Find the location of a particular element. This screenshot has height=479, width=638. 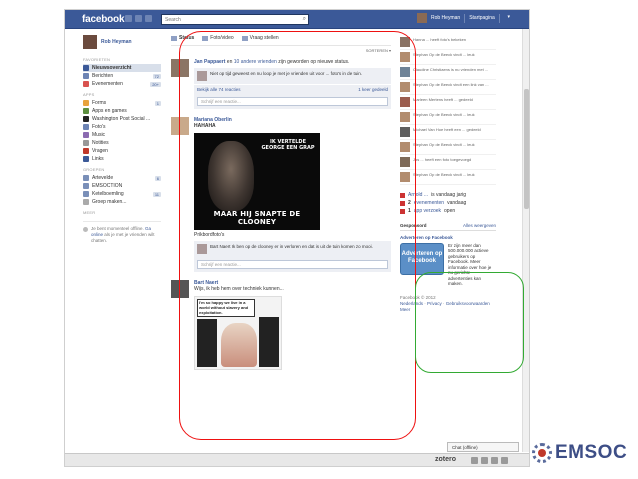

facebook-logo: facebook is located at coordinates (103, 19).